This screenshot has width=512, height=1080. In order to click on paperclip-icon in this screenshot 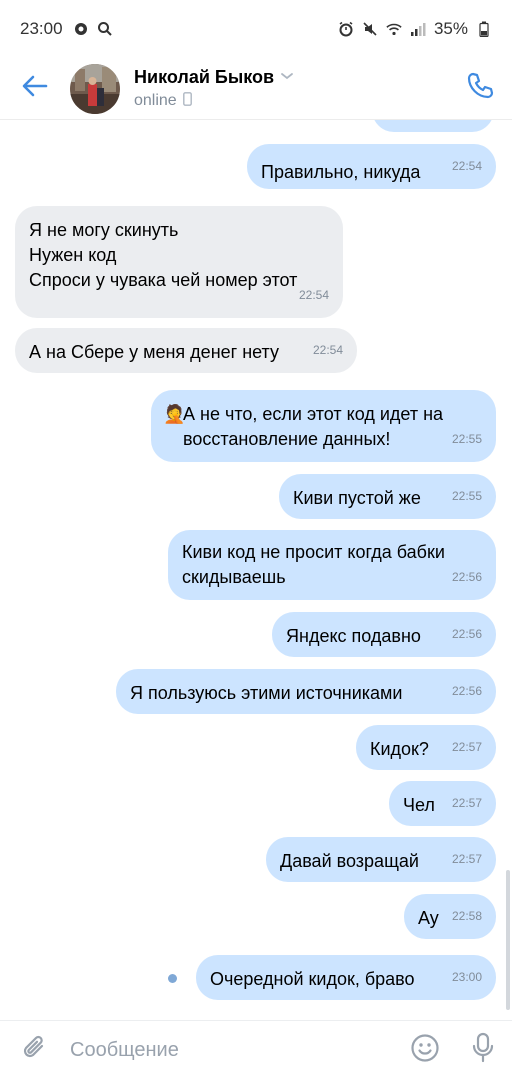, I will do `click(35, 1050)`.